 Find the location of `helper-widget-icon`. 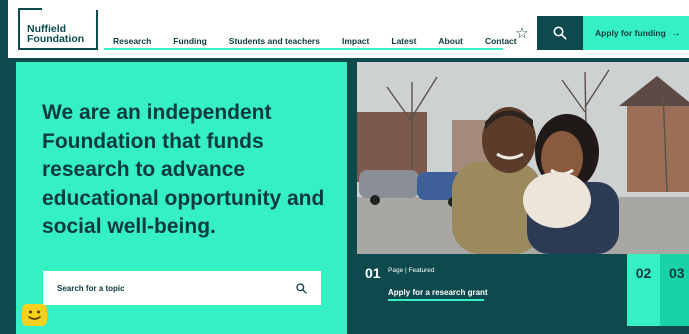

helper-widget-icon is located at coordinates (34, 315).